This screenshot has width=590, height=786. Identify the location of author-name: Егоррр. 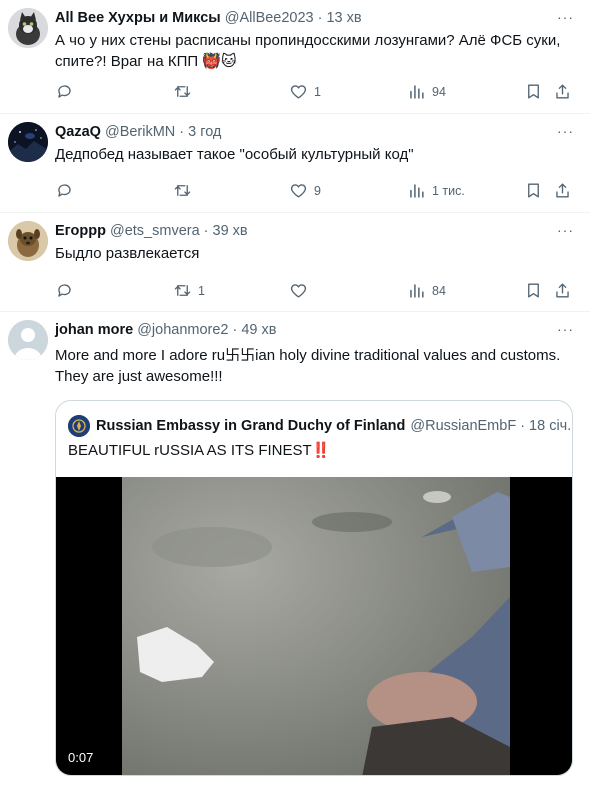
(80, 231).